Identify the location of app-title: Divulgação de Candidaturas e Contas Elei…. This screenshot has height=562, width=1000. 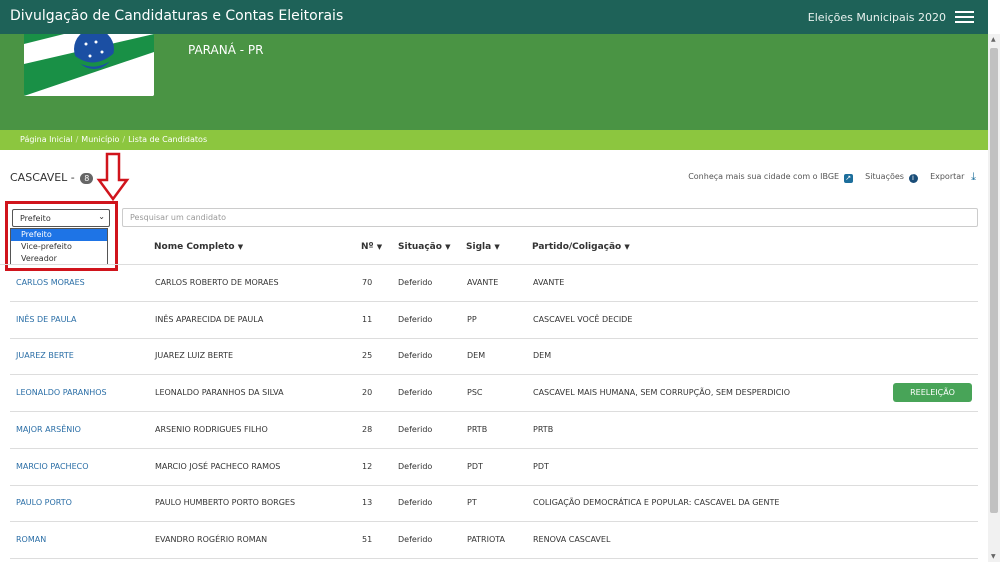
(177, 16).